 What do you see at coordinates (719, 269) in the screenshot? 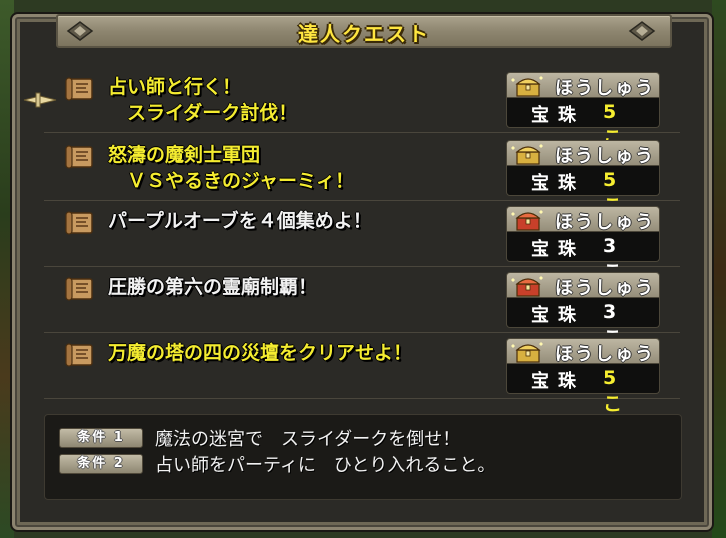
I see `background-right` at bounding box center [719, 269].